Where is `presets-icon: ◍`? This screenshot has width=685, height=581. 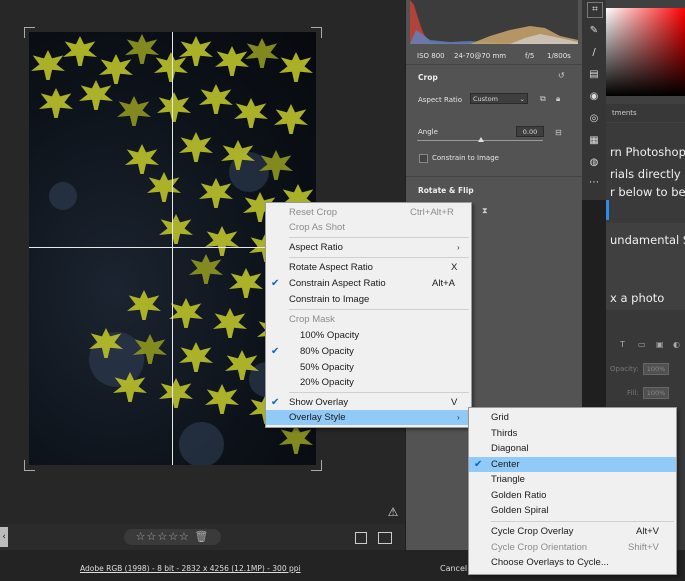
presets-icon: ◍ is located at coordinates (594, 163).